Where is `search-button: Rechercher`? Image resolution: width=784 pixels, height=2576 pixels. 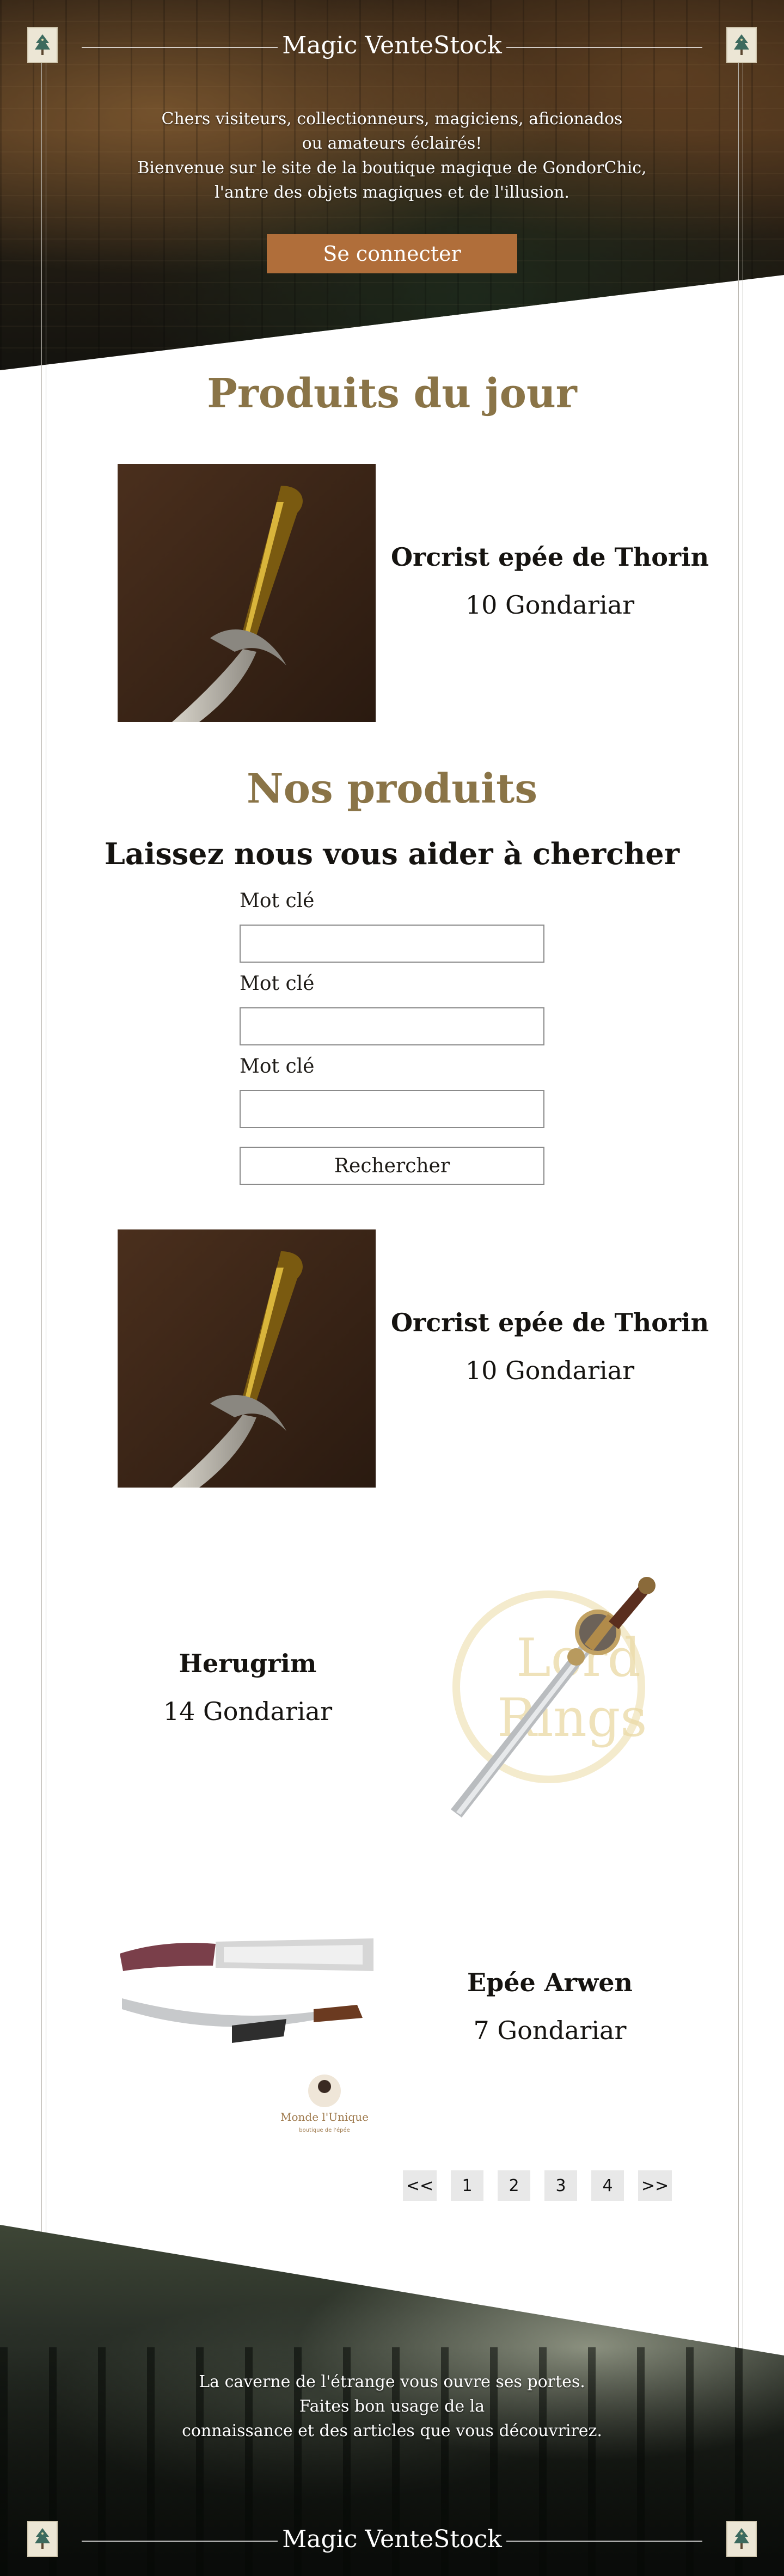
search-button: Rechercher is located at coordinates (392, 1166).